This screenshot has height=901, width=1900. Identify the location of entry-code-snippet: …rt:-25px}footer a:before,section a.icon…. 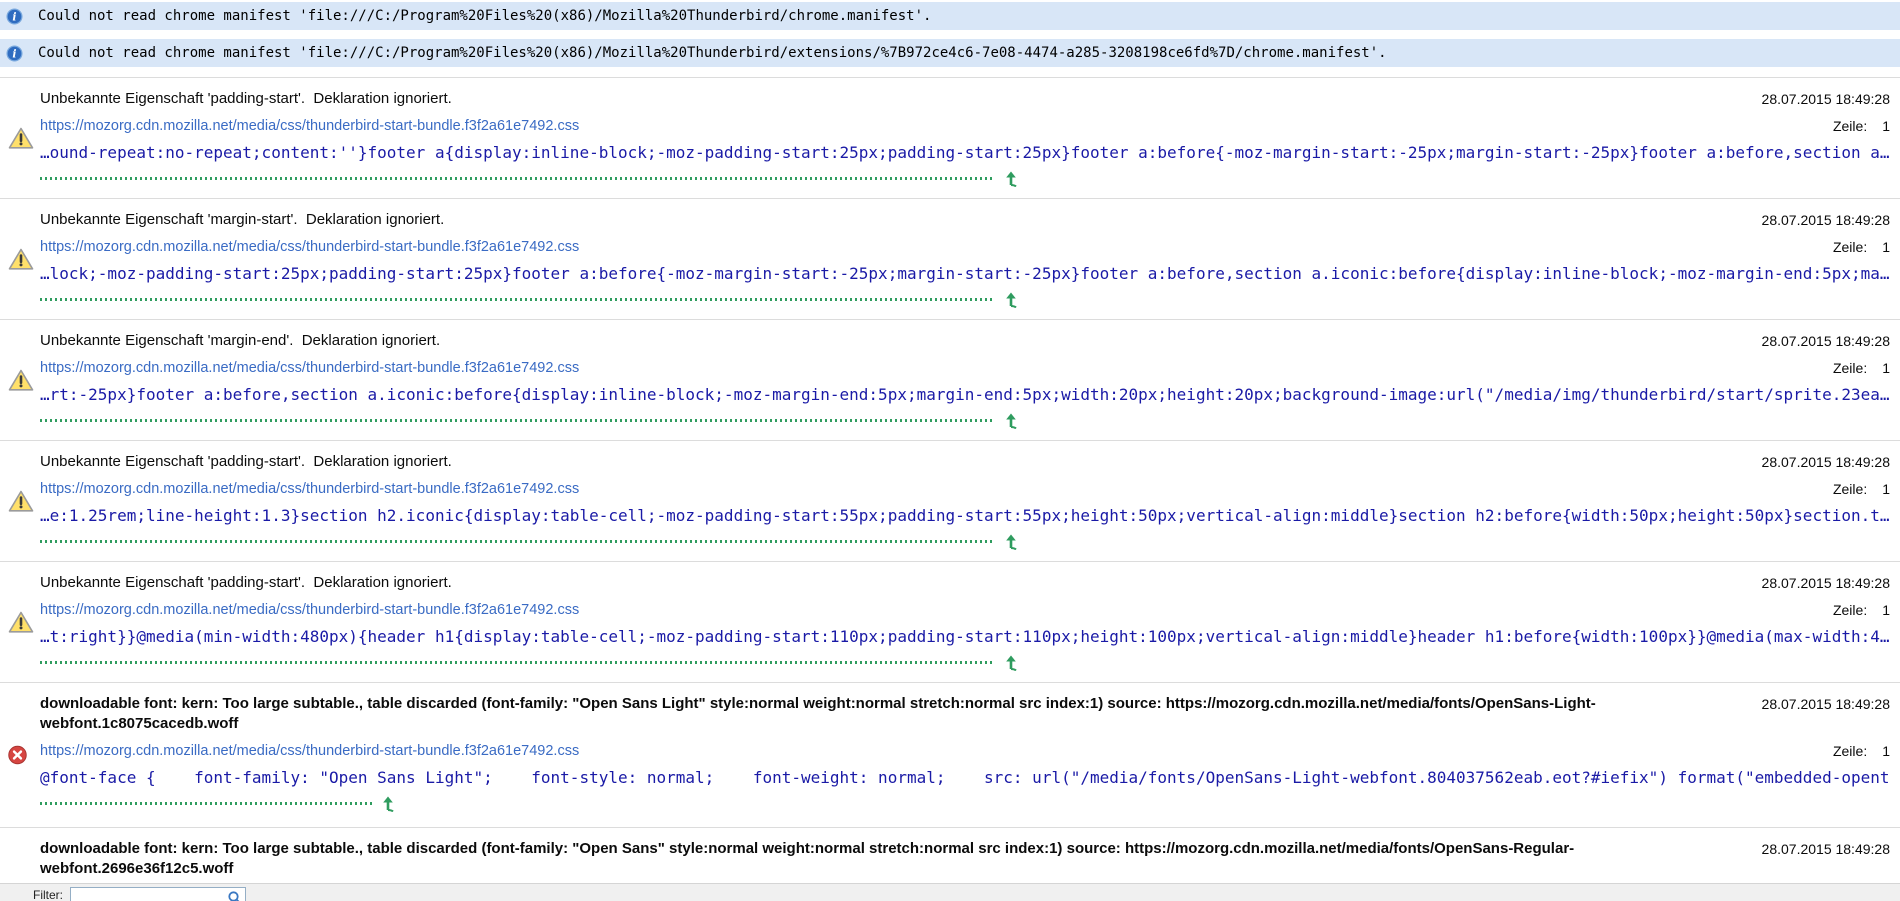
(965, 394).